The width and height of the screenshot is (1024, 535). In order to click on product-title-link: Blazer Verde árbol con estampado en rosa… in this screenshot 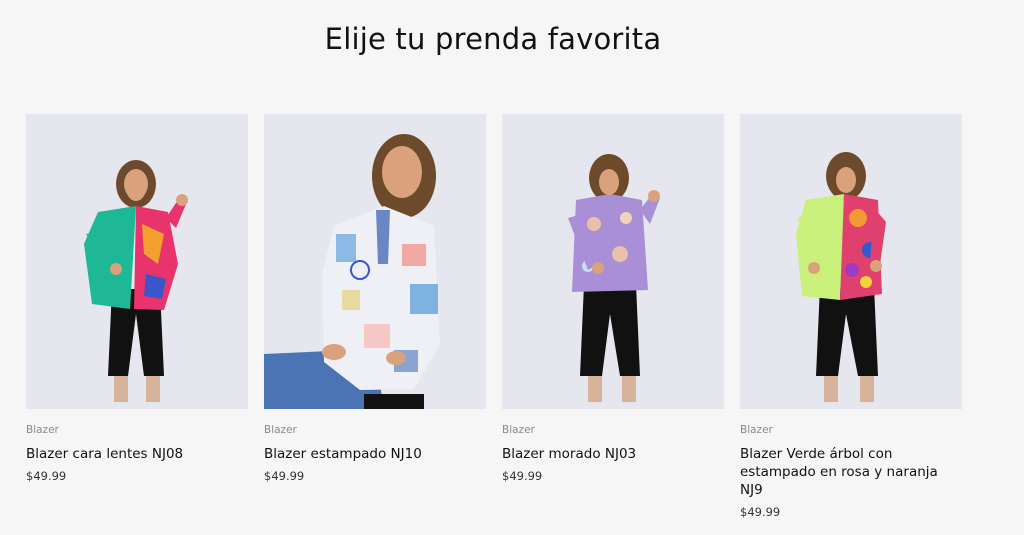, I will do `click(851, 472)`.